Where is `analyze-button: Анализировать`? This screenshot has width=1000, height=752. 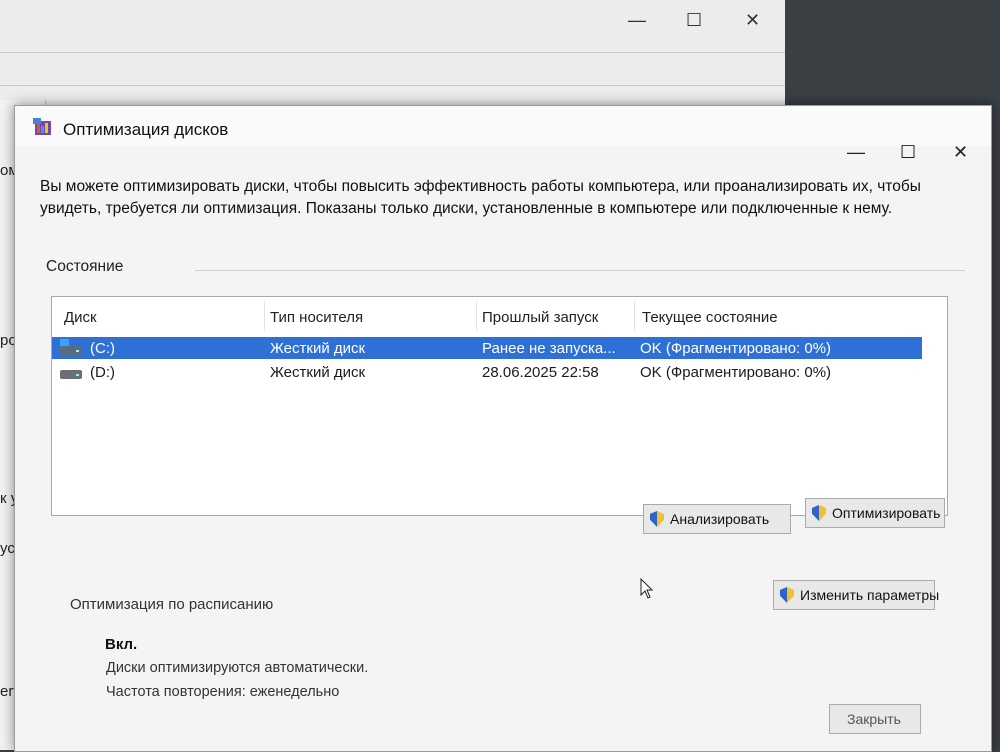 analyze-button: Анализировать is located at coordinates (717, 519).